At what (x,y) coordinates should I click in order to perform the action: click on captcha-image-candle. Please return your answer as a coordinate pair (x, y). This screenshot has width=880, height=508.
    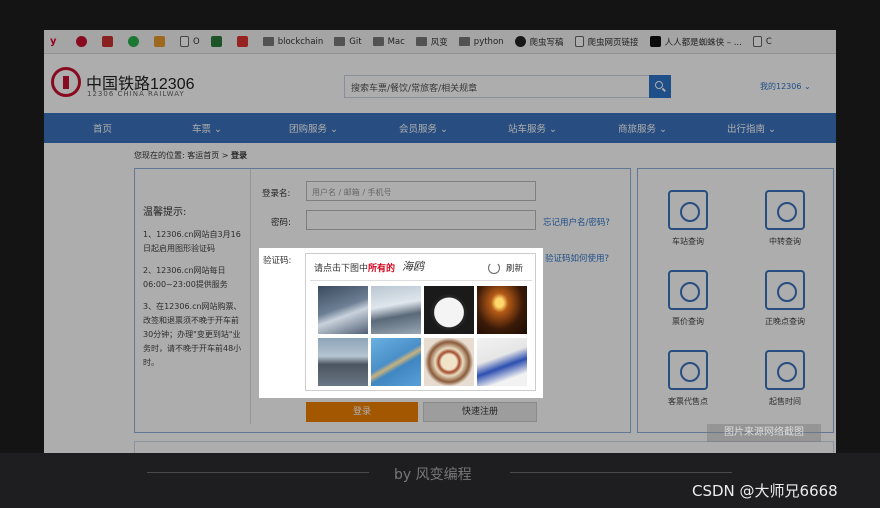
    Looking at the image, I should click on (502, 310).